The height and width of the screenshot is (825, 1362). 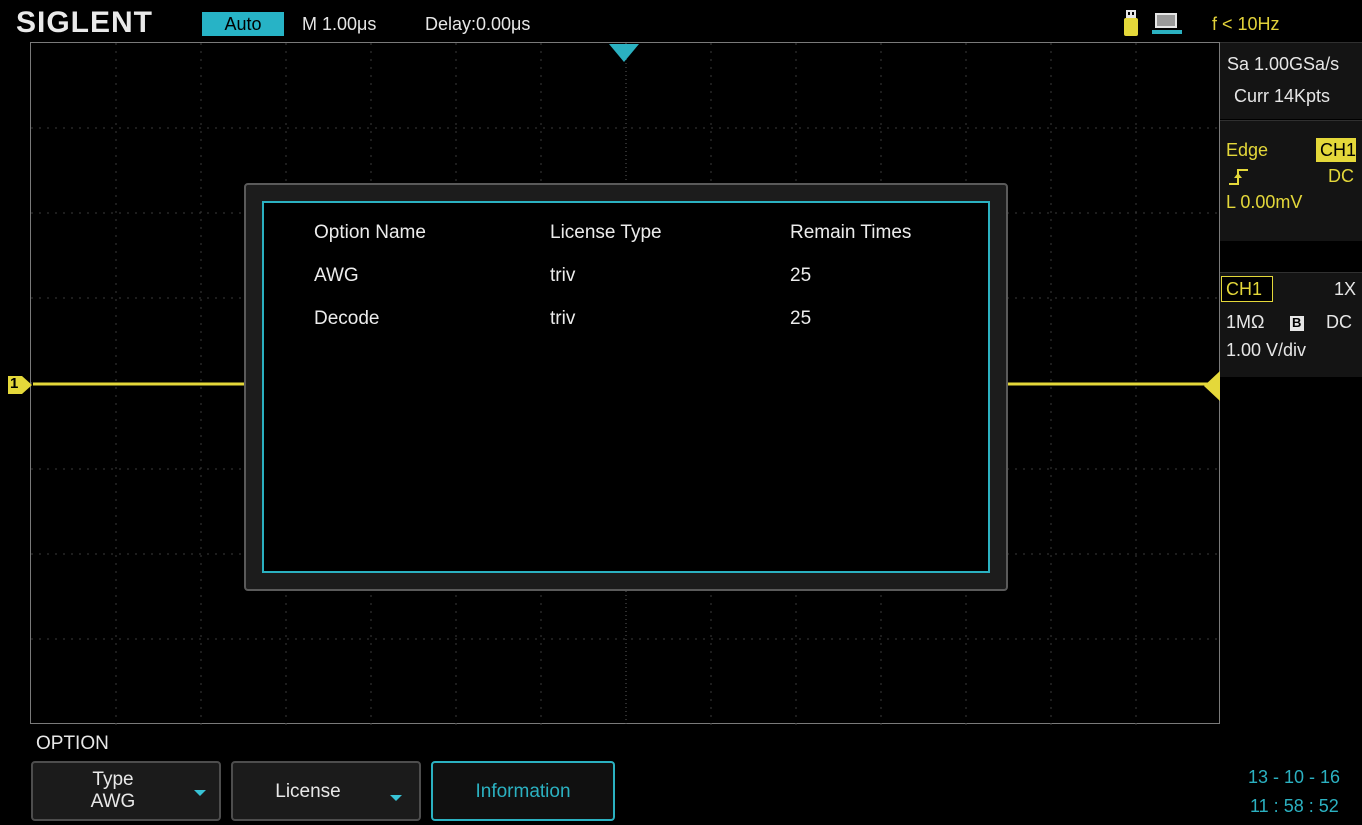 I want to click on probe-attenuation: 1X, so click(x=1345, y=289).